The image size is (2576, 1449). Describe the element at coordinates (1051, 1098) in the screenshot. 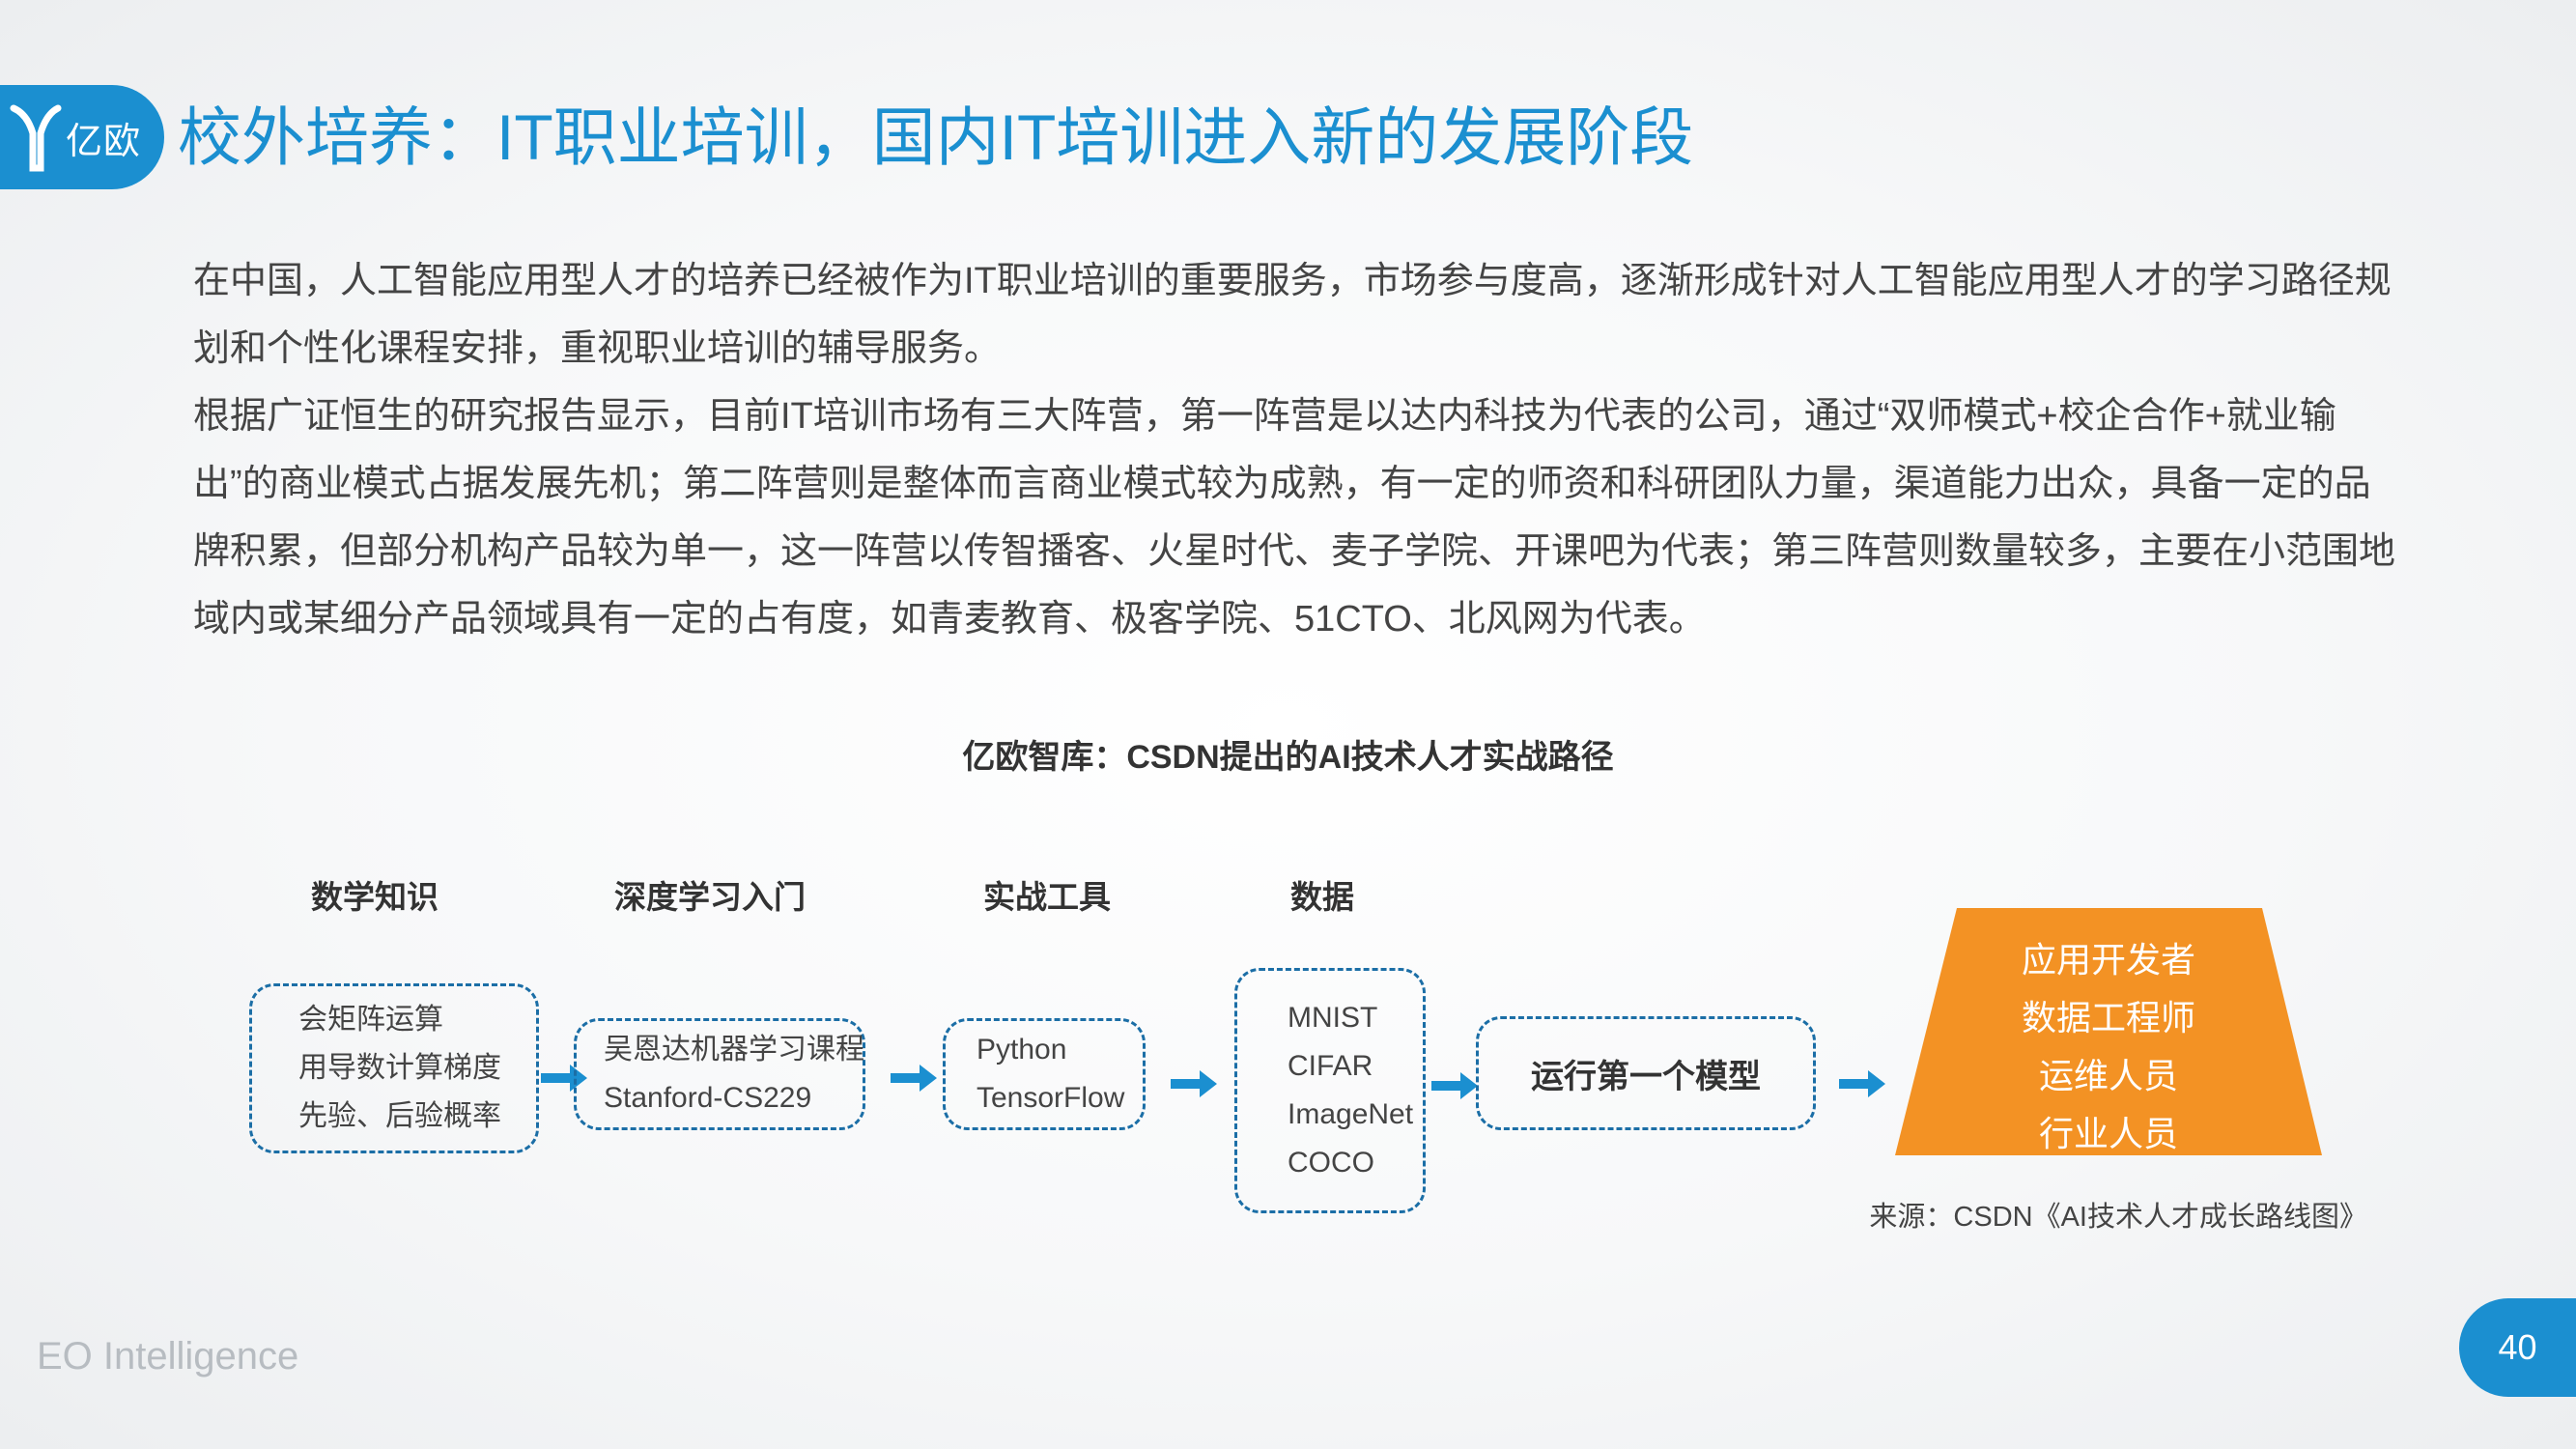

I see `tool-item: TensorFlow` at that location.